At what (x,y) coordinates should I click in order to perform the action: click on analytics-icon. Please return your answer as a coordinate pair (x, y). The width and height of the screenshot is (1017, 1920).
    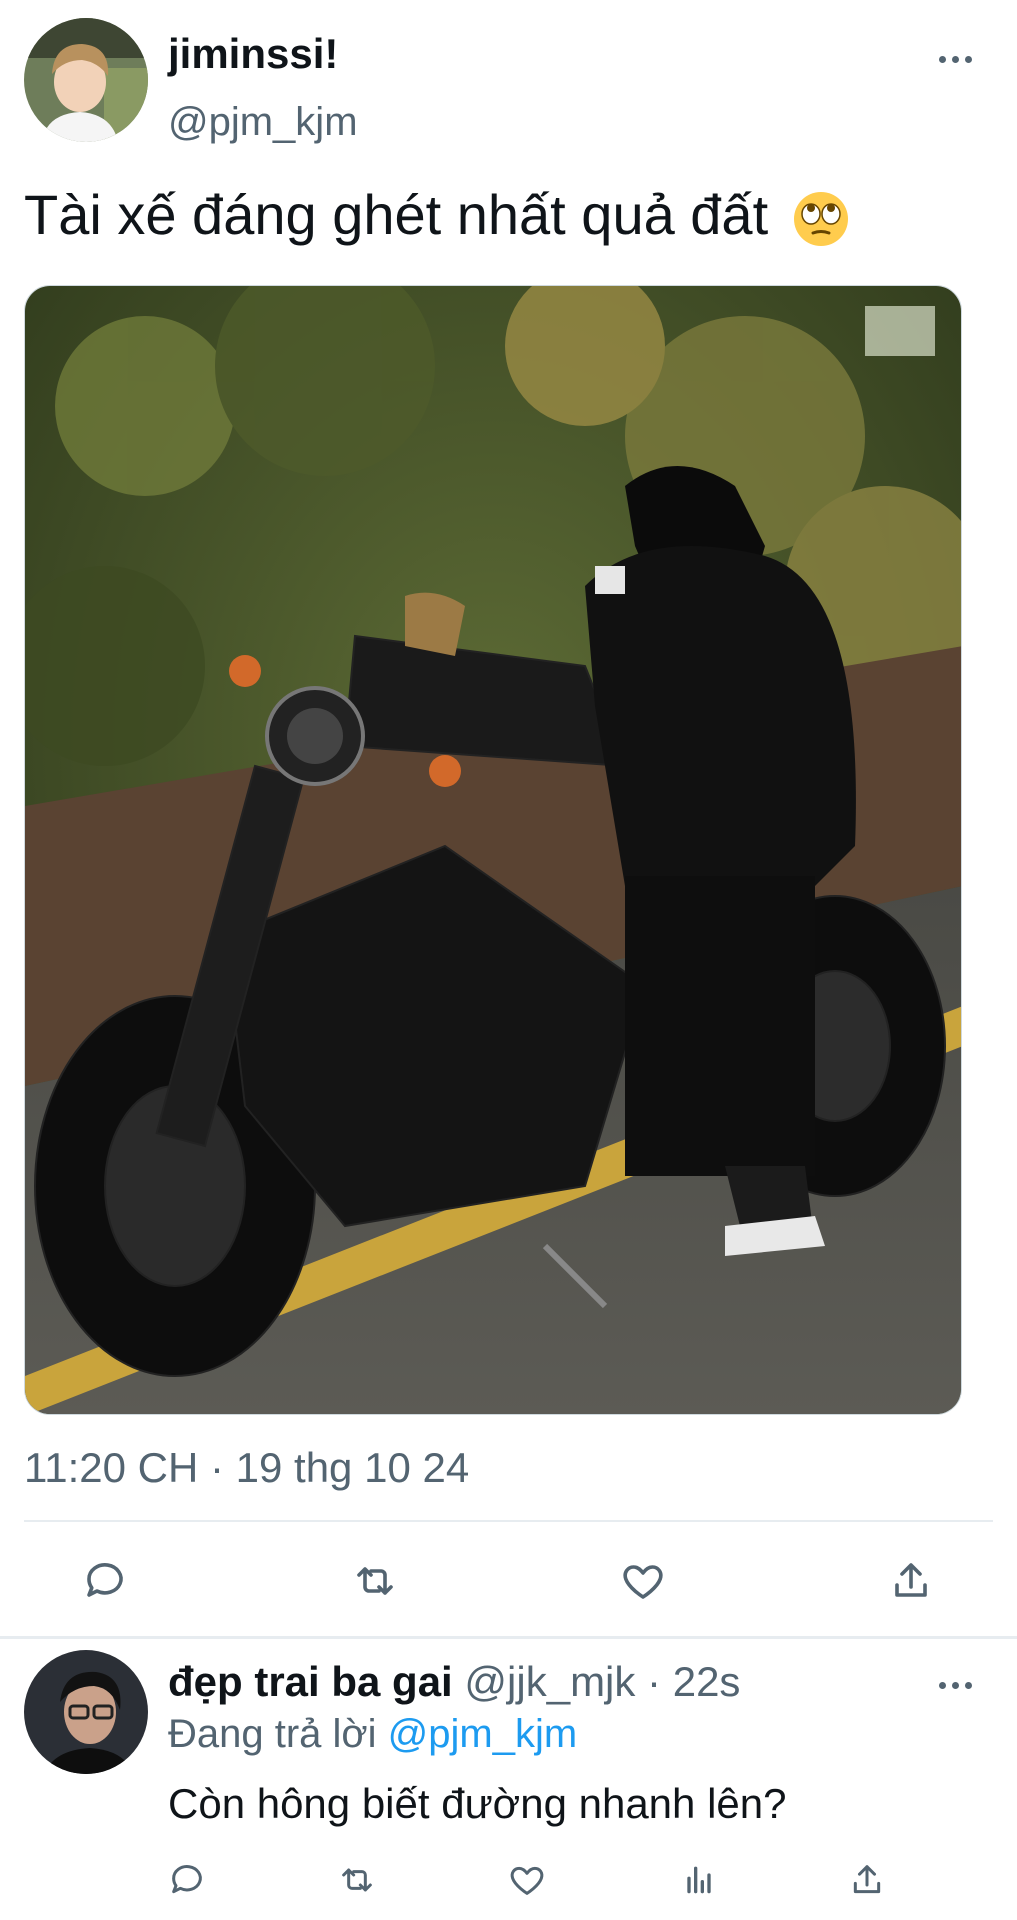
    Looking at the image, I should click on (699, 1880).